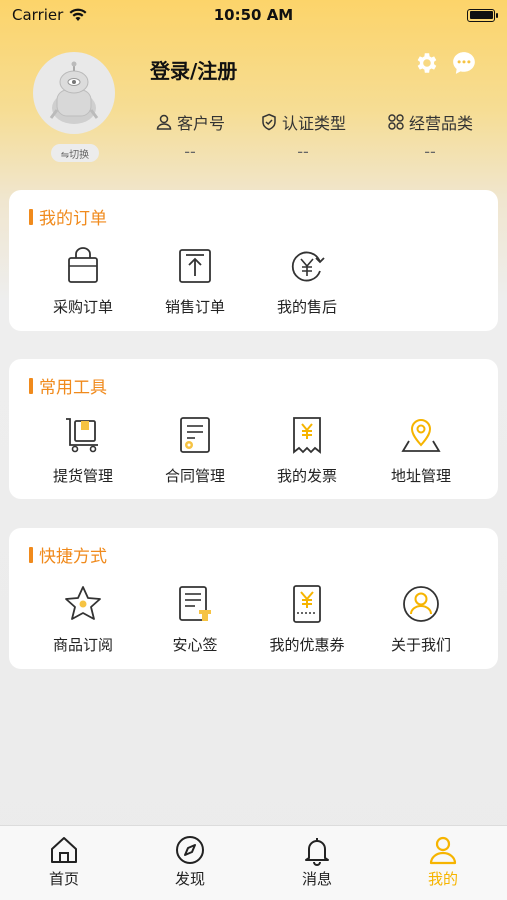  What do you see at coordinates (195, 603) in the screenshot?
I see `sign-document-icon` at bounding box center [195, 603].